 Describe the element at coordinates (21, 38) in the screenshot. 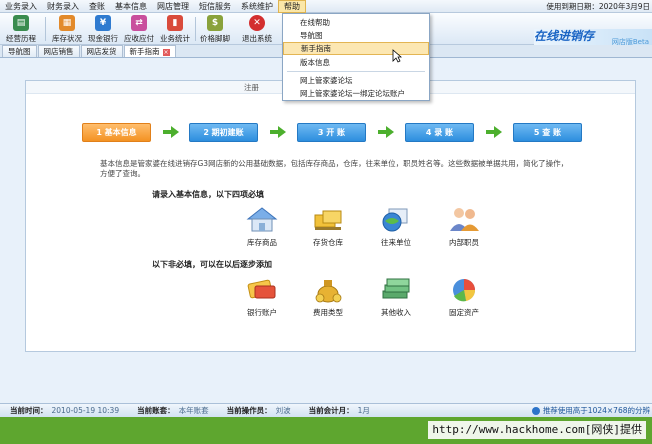

I see `ledger-label: 经营历程` at that location.